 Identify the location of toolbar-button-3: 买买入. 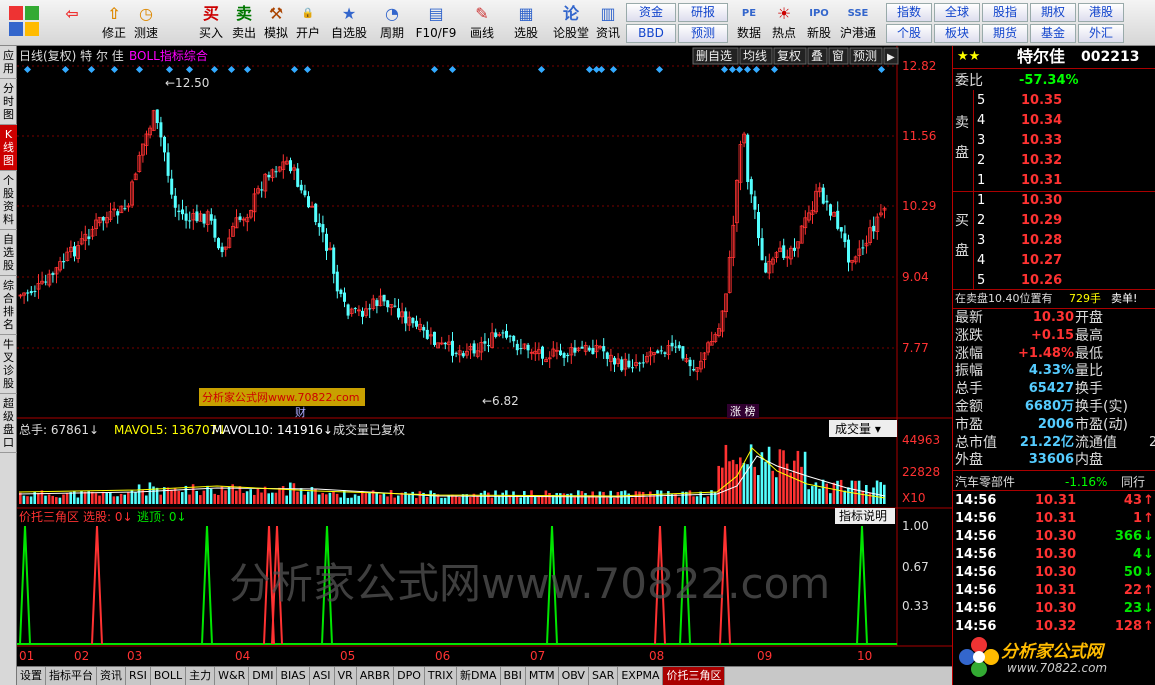
(211, 23).